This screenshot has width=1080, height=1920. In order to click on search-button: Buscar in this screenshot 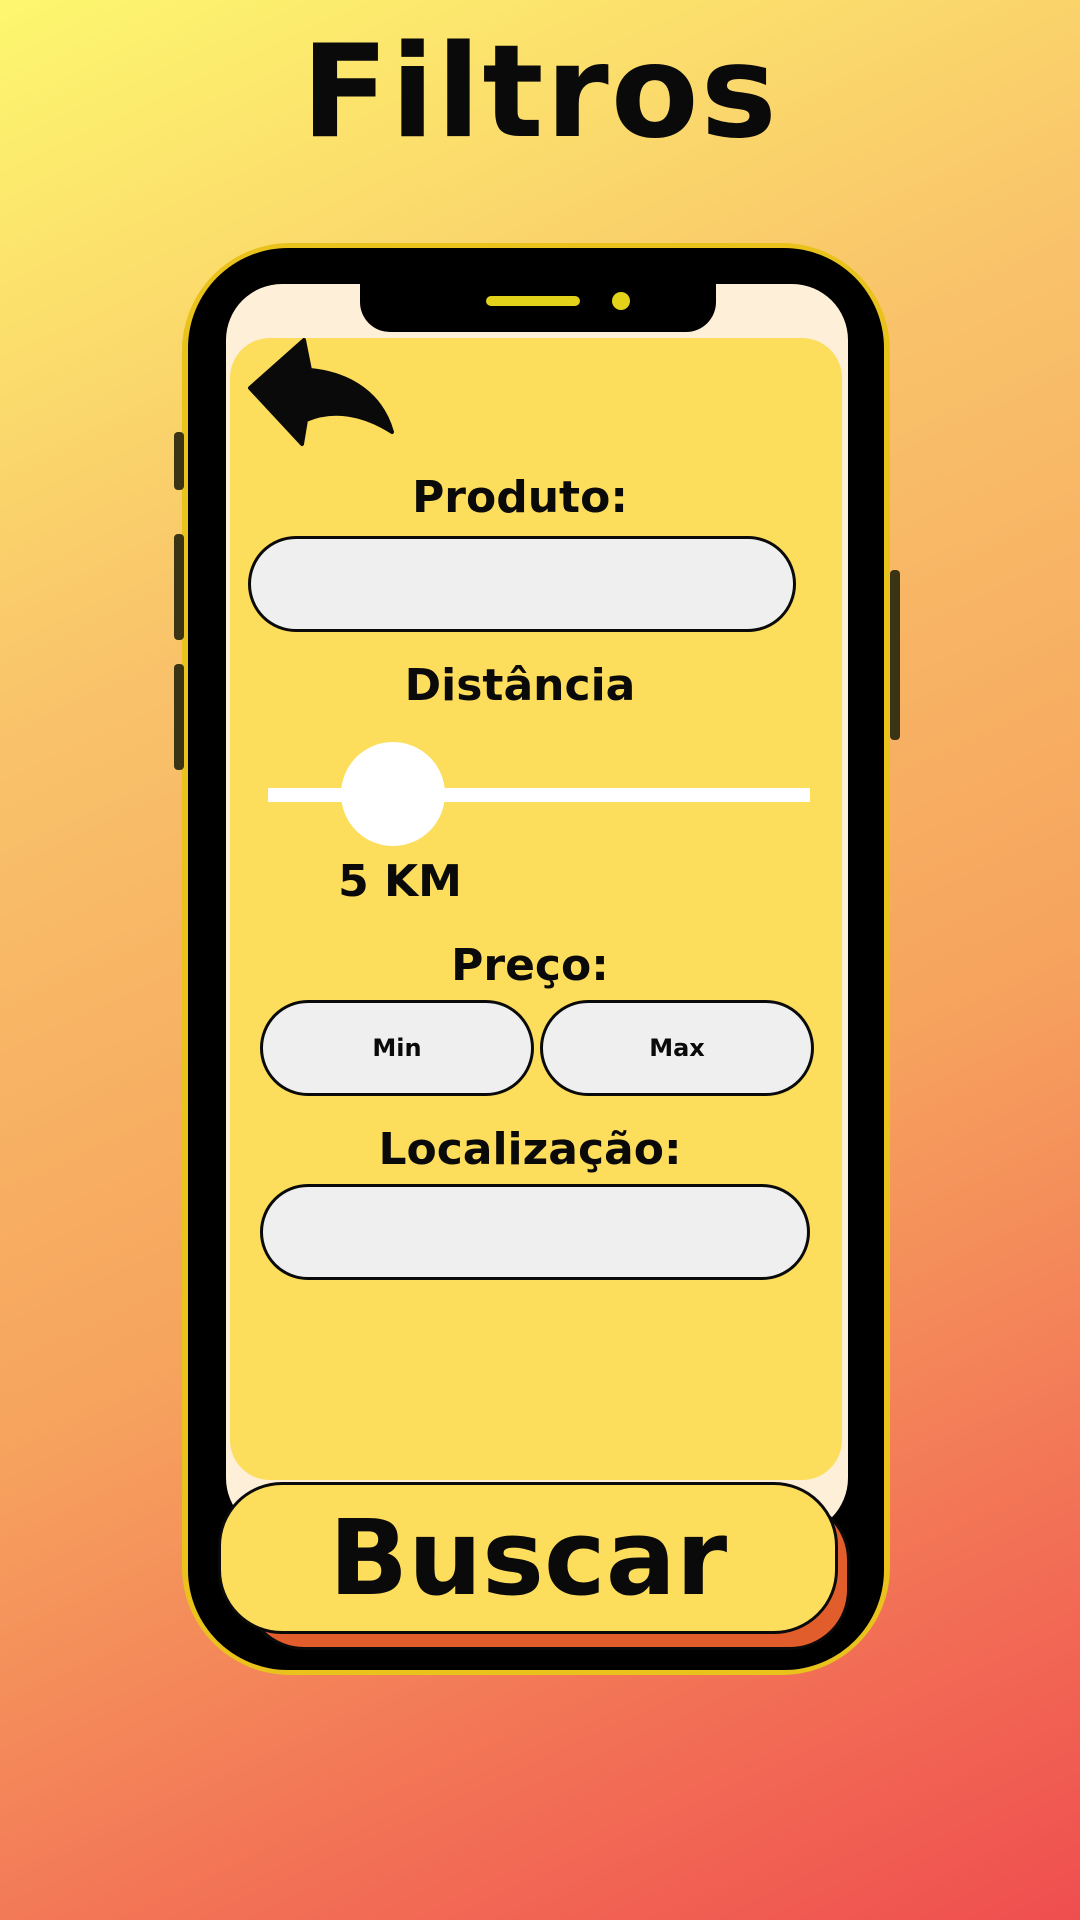, I will do `click(528, 1558)`.